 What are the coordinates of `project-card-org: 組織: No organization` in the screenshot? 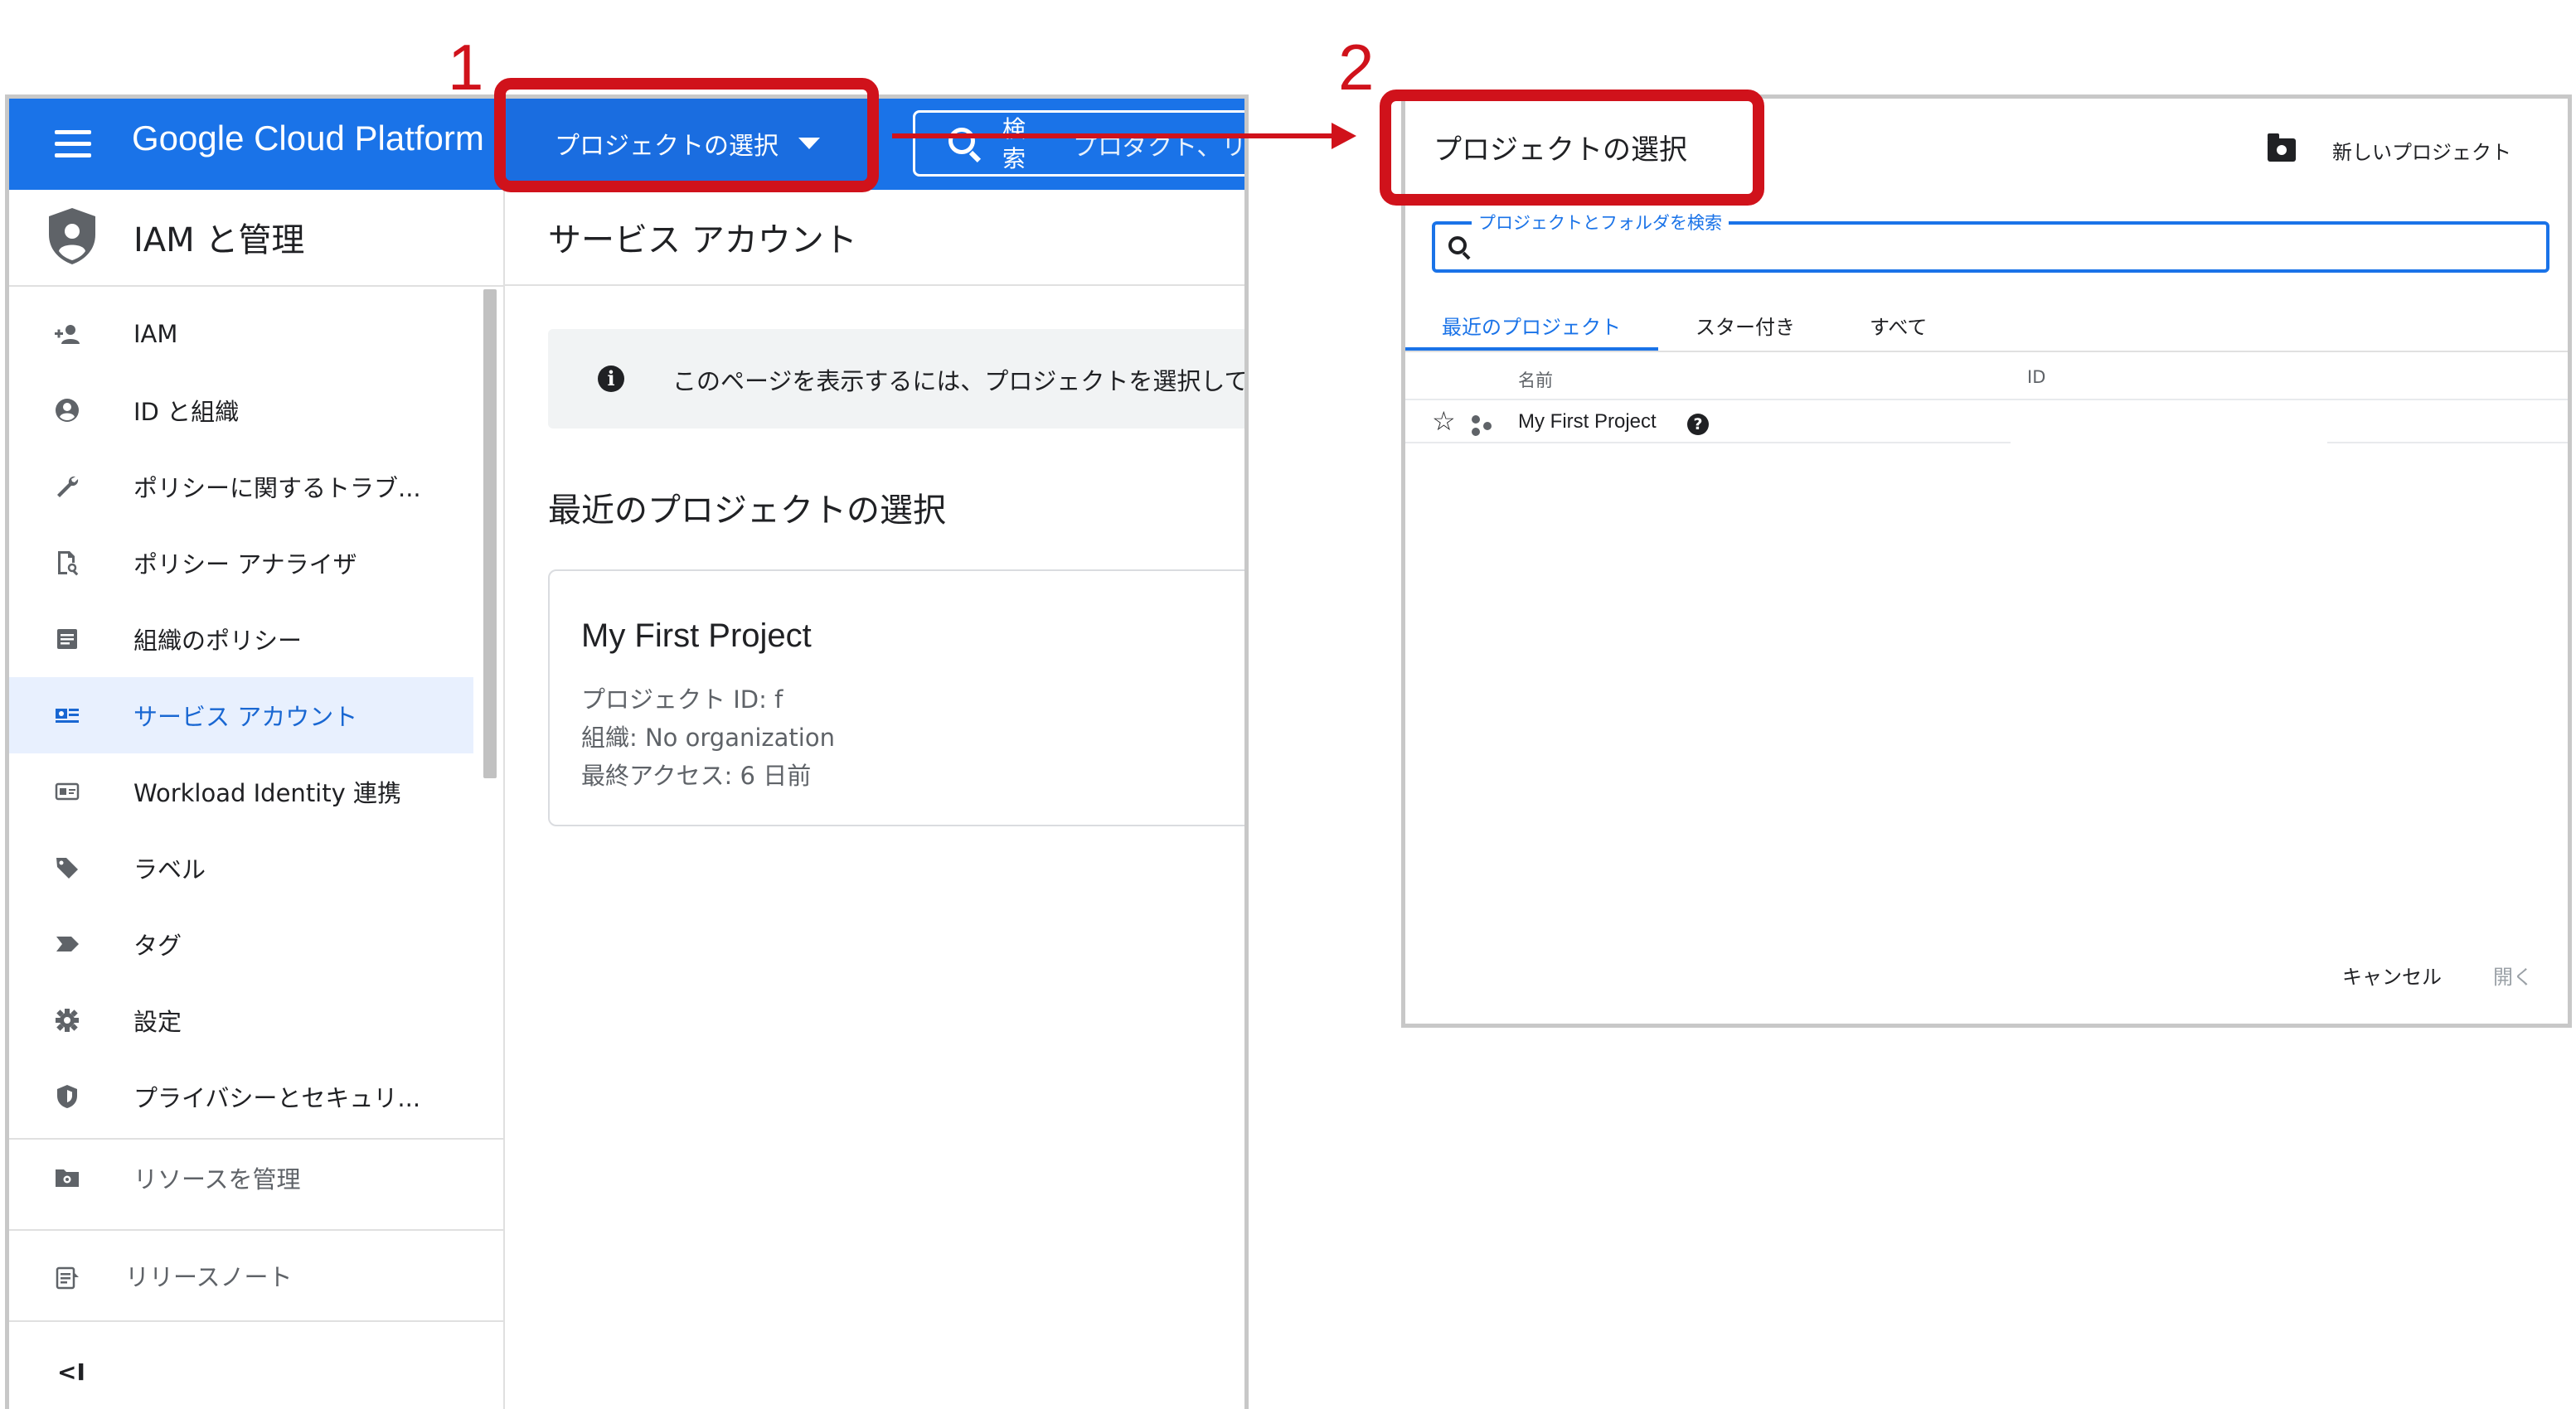 It's located at (708, 738).